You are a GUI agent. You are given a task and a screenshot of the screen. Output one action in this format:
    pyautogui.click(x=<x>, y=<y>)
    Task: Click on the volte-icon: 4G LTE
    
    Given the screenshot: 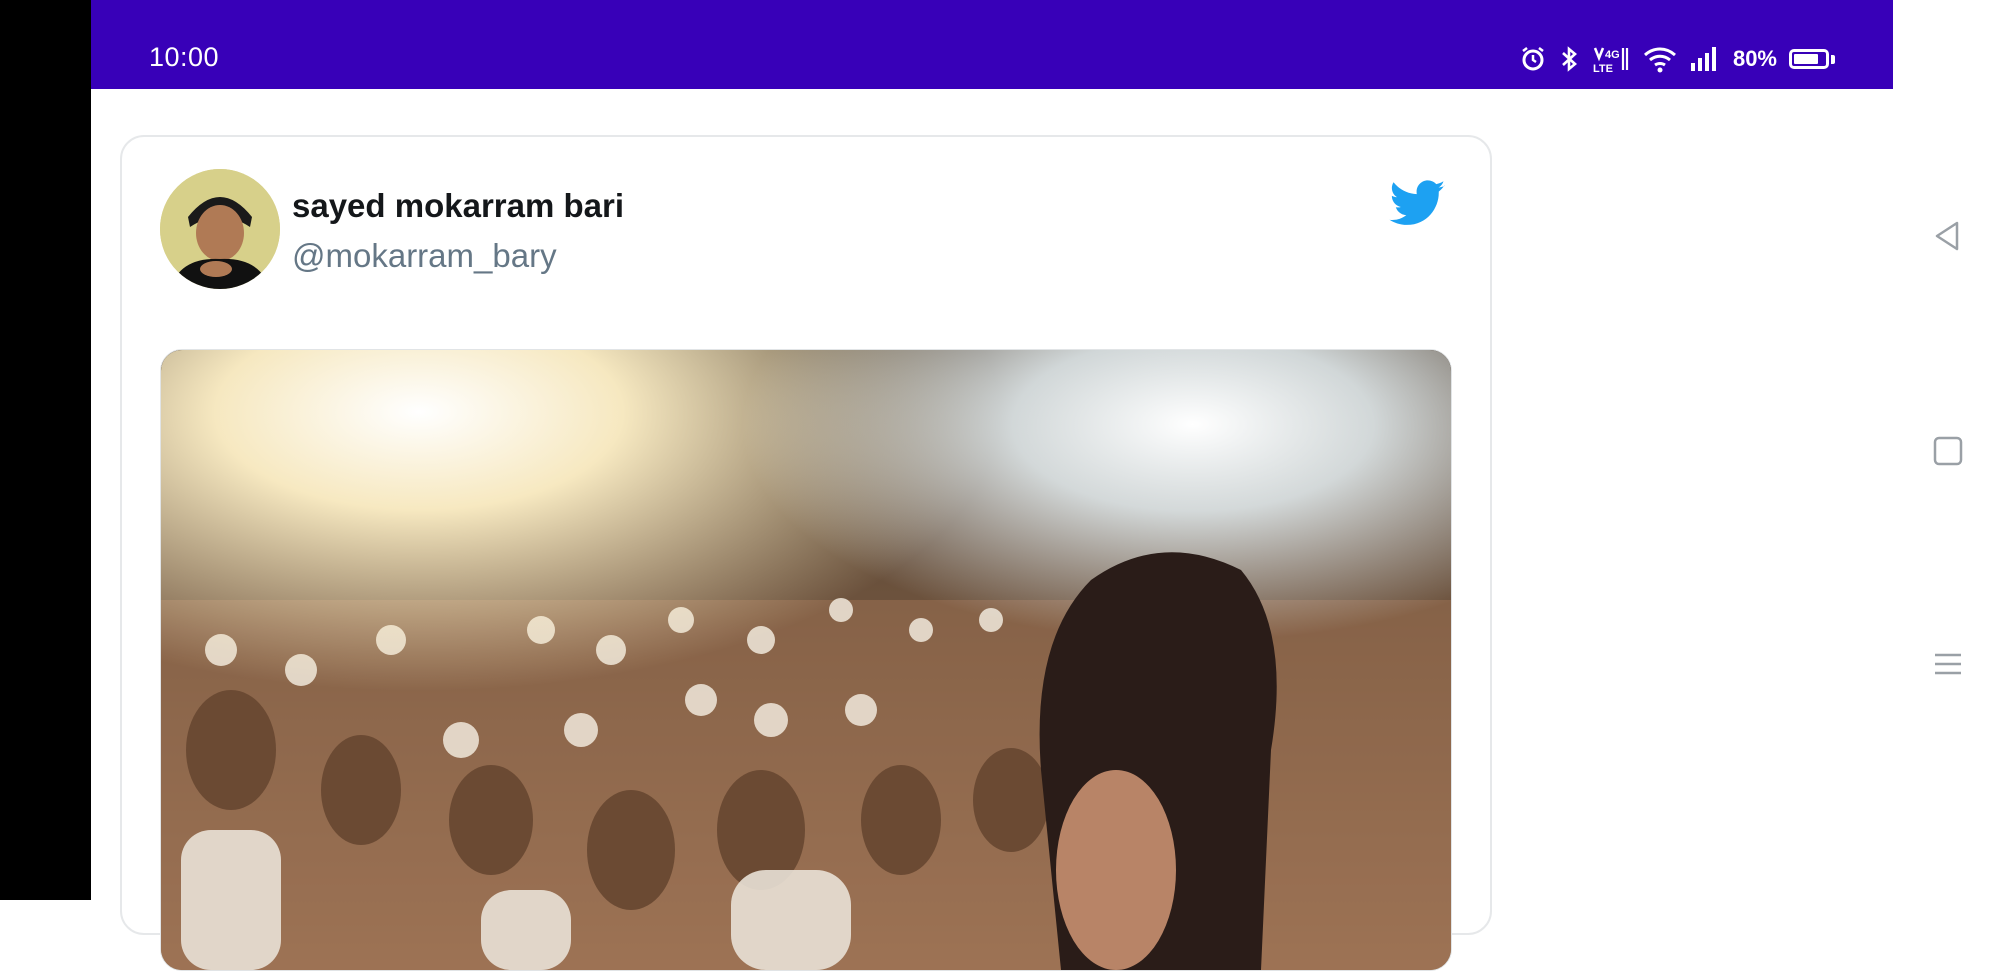 What is the action you would take?
    pyautogui.click(x=1611, y=59)
    